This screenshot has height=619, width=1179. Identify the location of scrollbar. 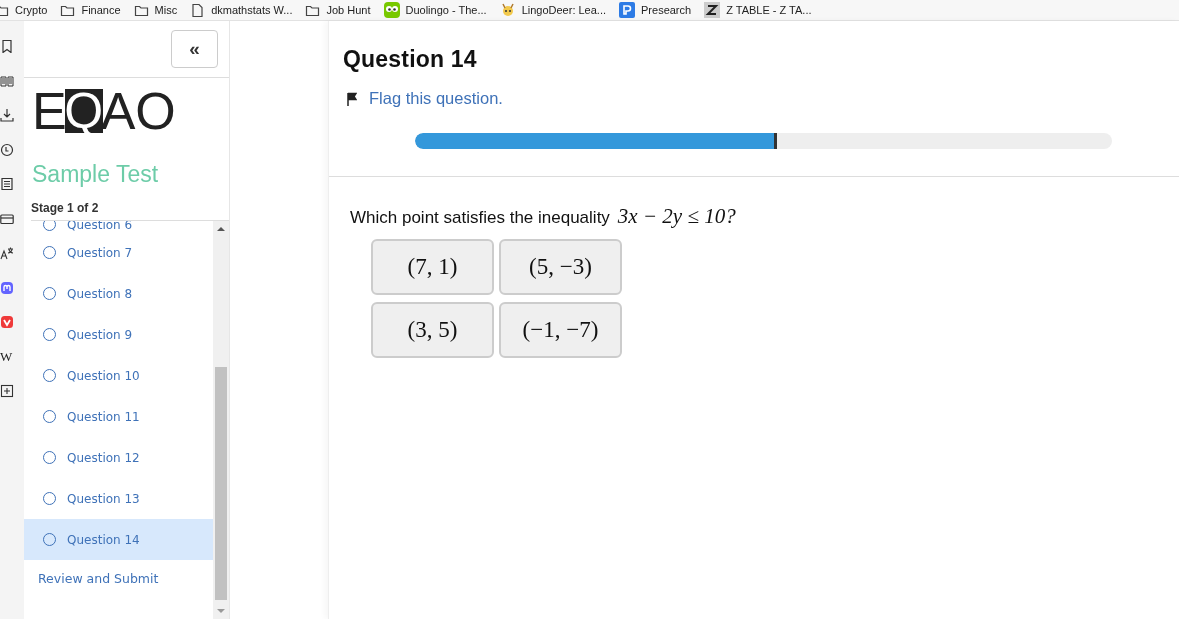
(221, 420).